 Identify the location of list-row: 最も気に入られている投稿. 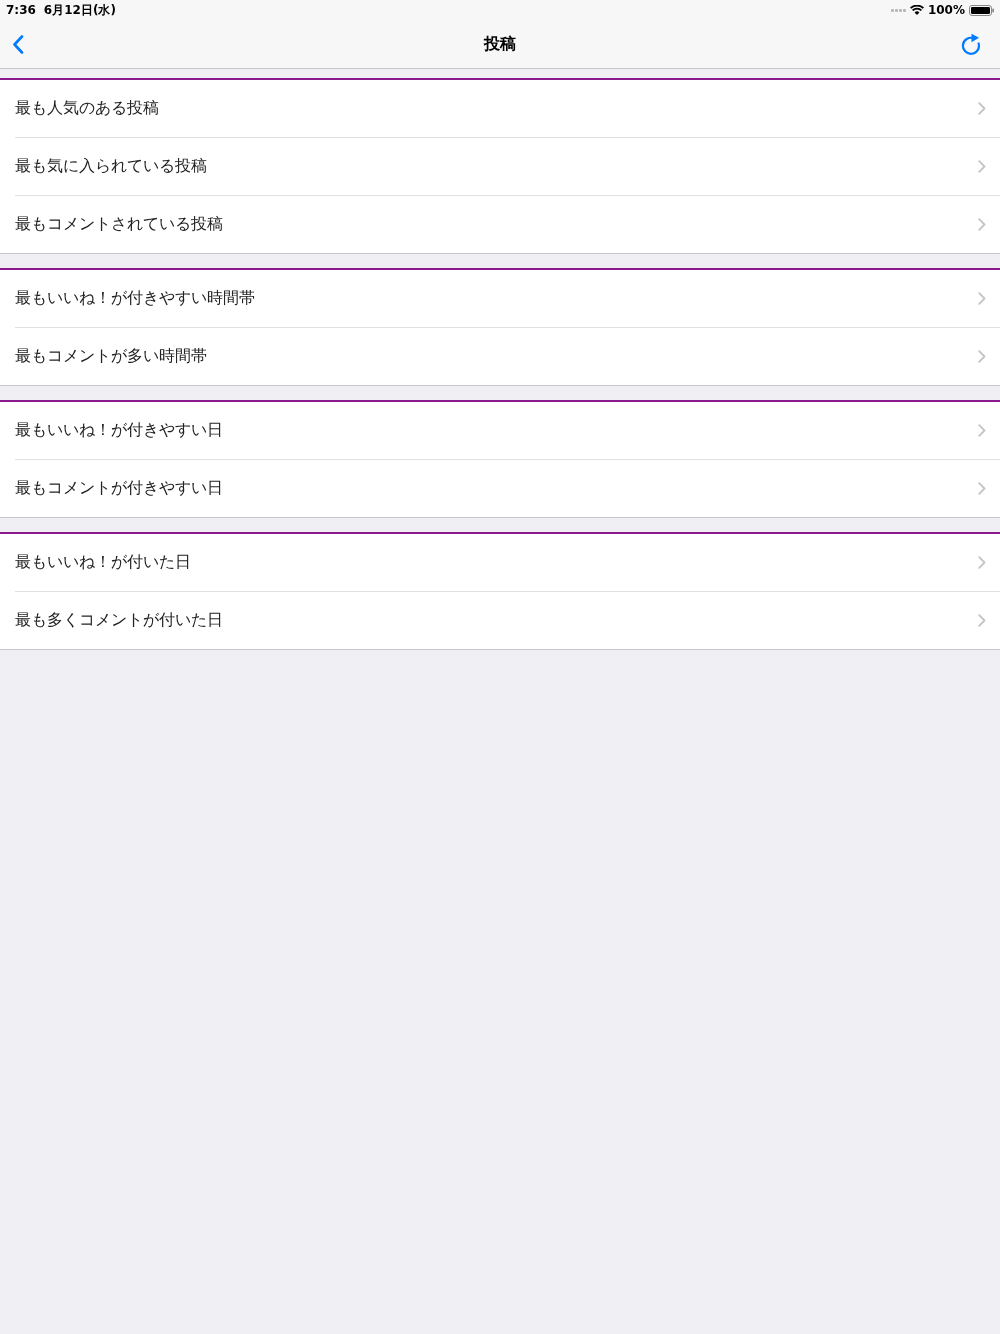
(507, 167).